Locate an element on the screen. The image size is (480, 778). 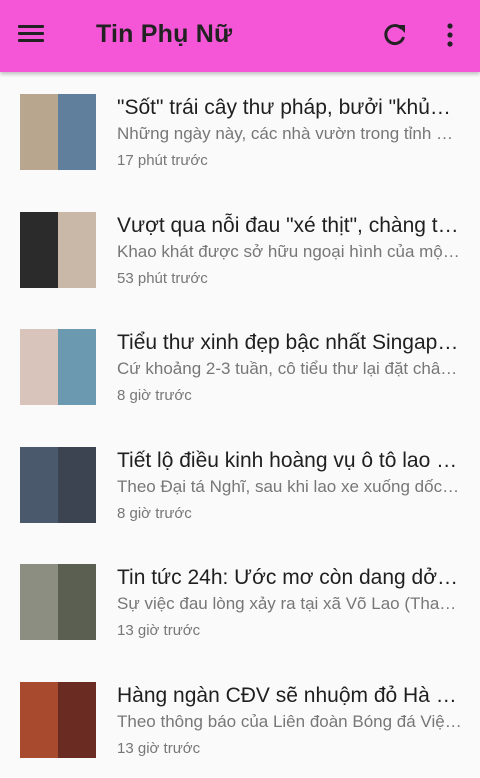
refresh-icon is located at coordinates (395, 35).